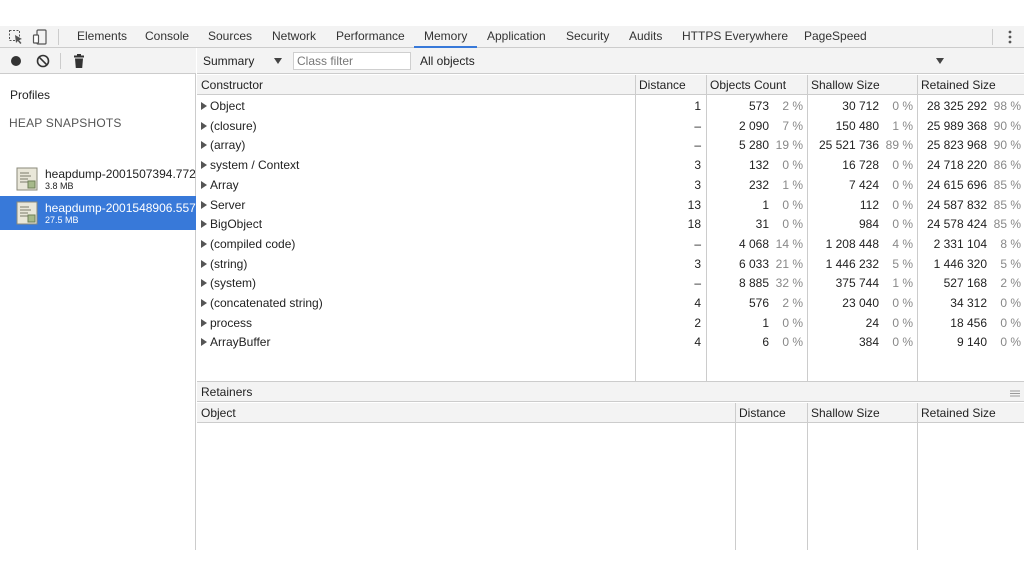  What do you see at coordinates (970, 413) in the screenshot?
I see `retainers-column-header-retained-size: Retained Size` at bounding box center [970, 413].